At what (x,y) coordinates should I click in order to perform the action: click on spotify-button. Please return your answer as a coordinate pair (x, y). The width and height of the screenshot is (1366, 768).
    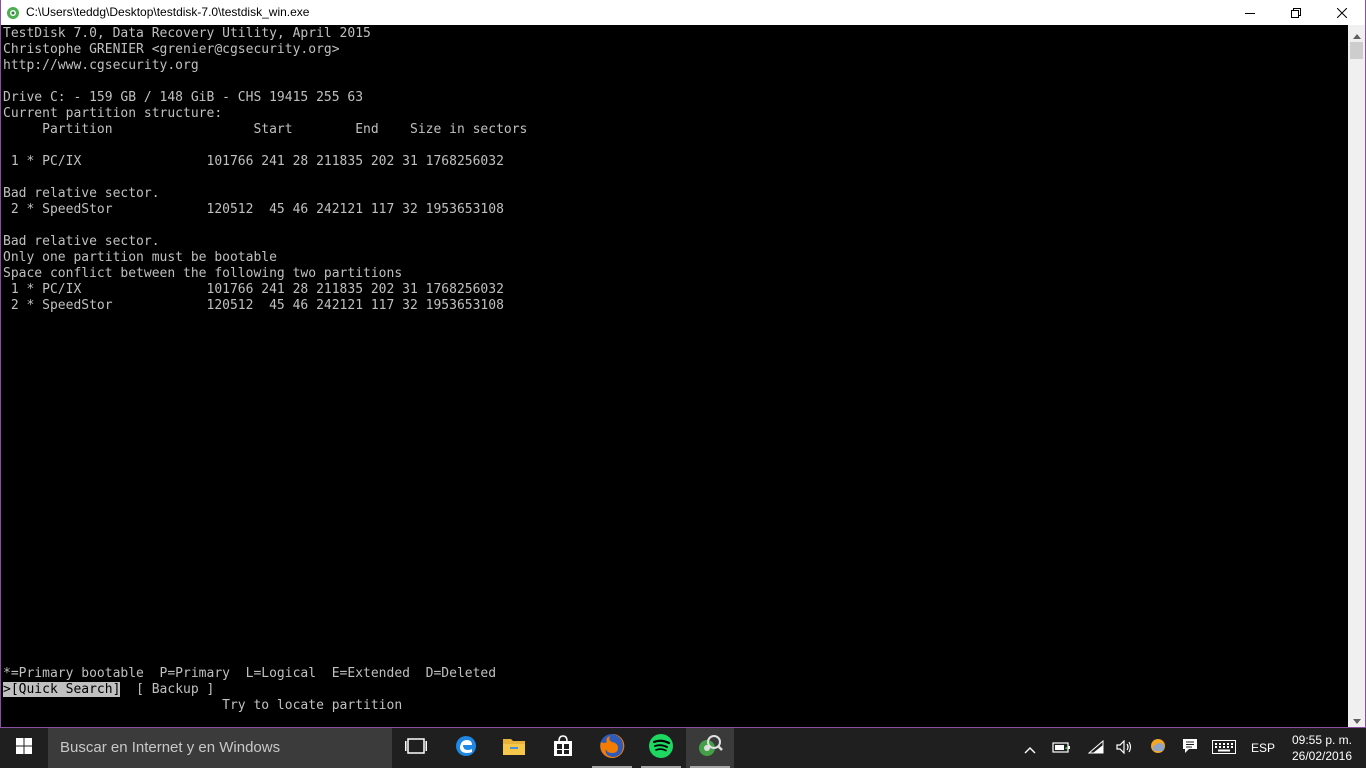
    Looking at the image, I should click on (661, 748).